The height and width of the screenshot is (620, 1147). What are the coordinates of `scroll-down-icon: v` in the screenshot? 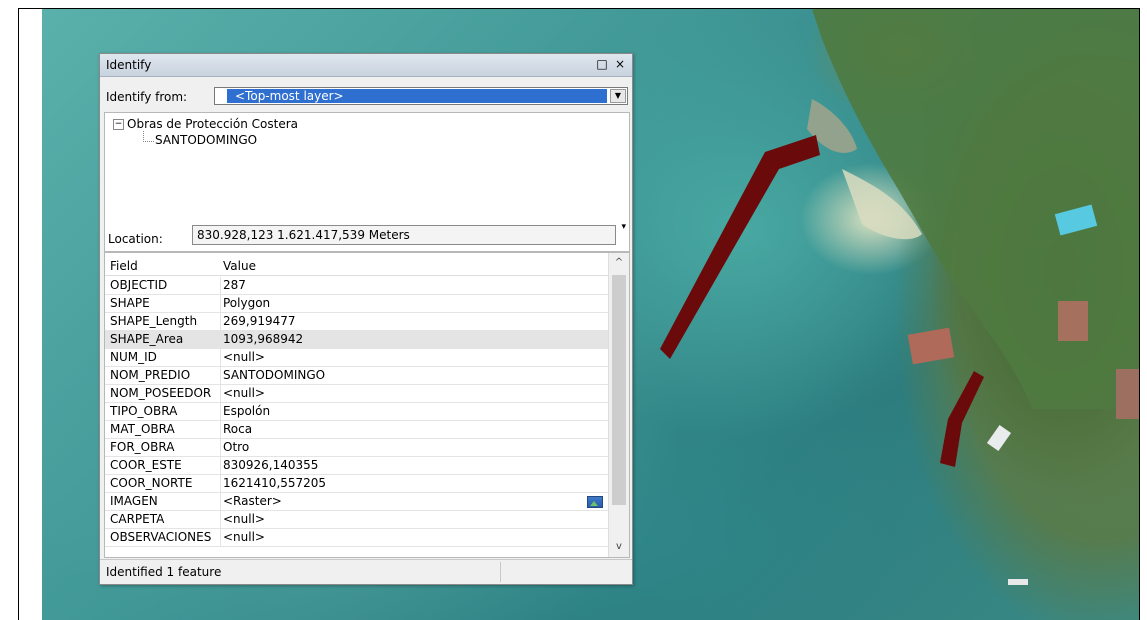 It's located at (619, 547).